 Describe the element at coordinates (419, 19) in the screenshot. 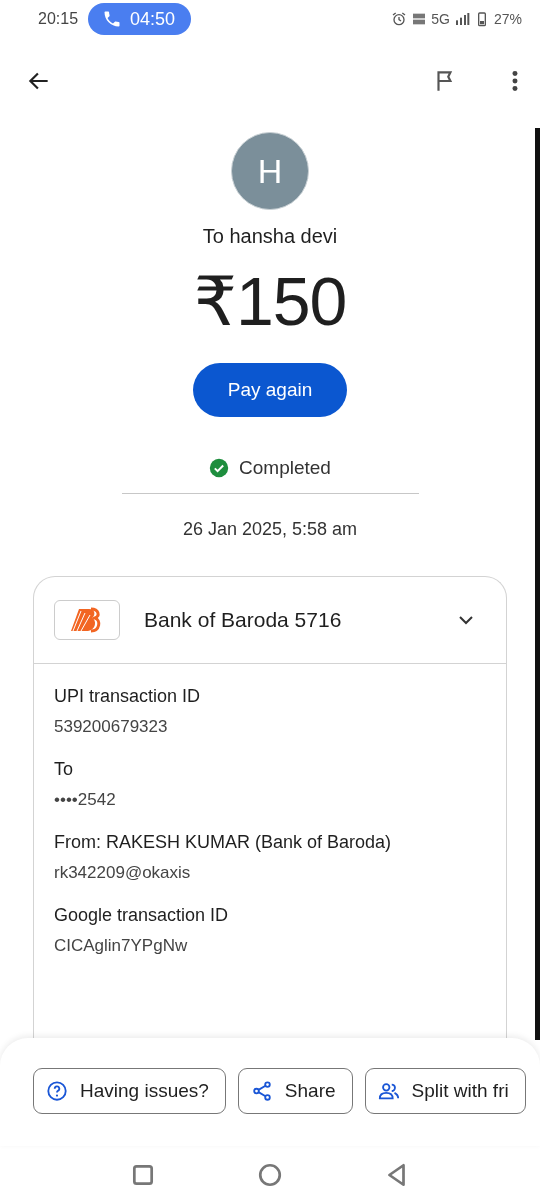

I see `volte-icon` at that location.